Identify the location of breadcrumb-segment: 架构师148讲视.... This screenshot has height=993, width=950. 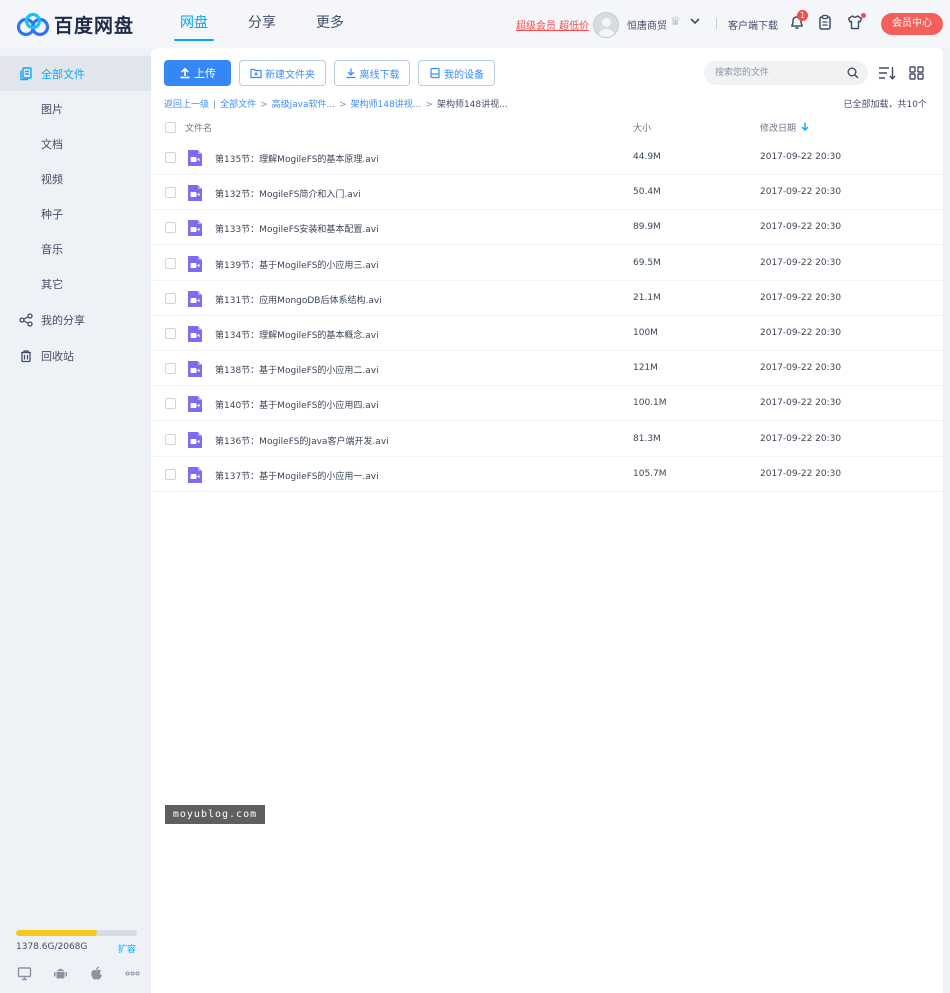
(386, 105).